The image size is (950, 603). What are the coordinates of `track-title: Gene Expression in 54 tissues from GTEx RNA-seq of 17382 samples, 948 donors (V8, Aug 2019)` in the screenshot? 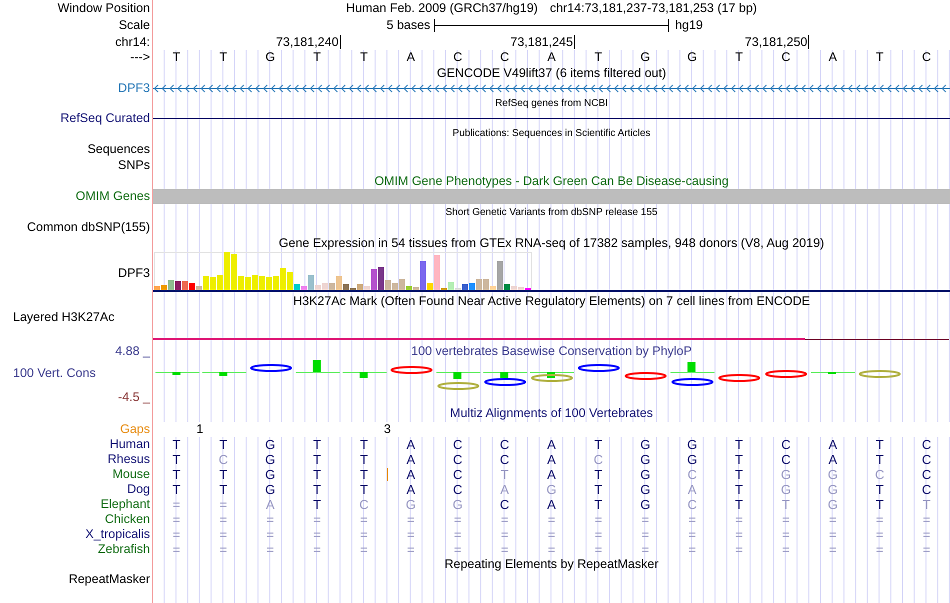 It's located at (551, 243).